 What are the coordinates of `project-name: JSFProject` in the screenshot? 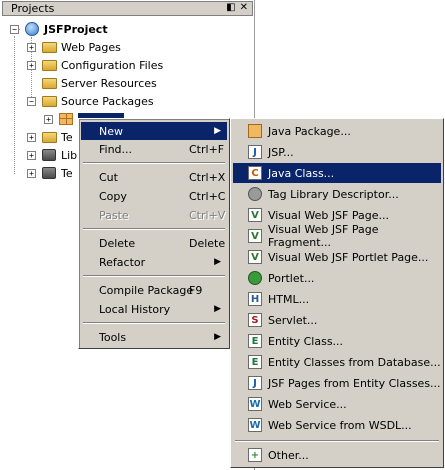 It's located at (76, 29).